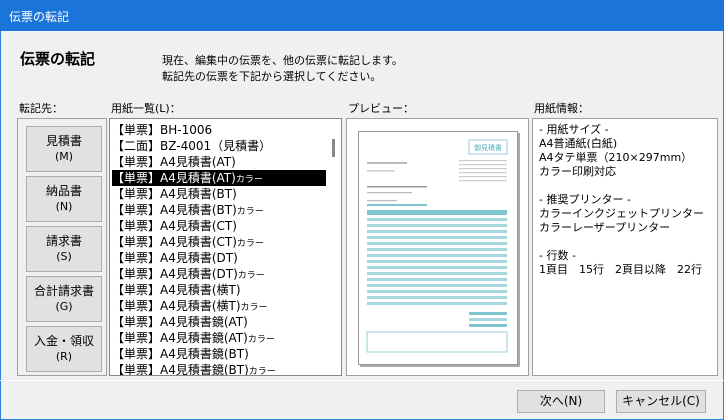  Describe the element at coordinates (362, 380) in the screenshot. I see `footer-divider` at that location.